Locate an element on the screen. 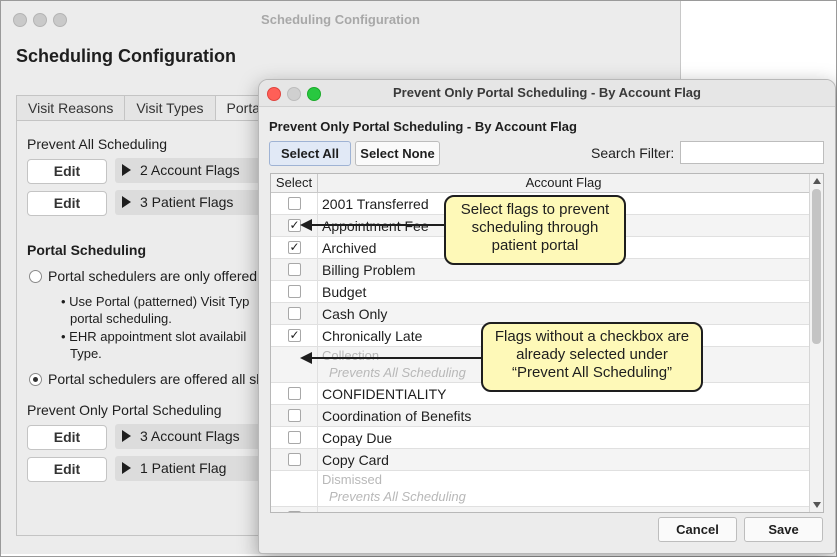 This screenshot has width=837, height=557. portal-option-2-radio is located at coordinates (35, 379).